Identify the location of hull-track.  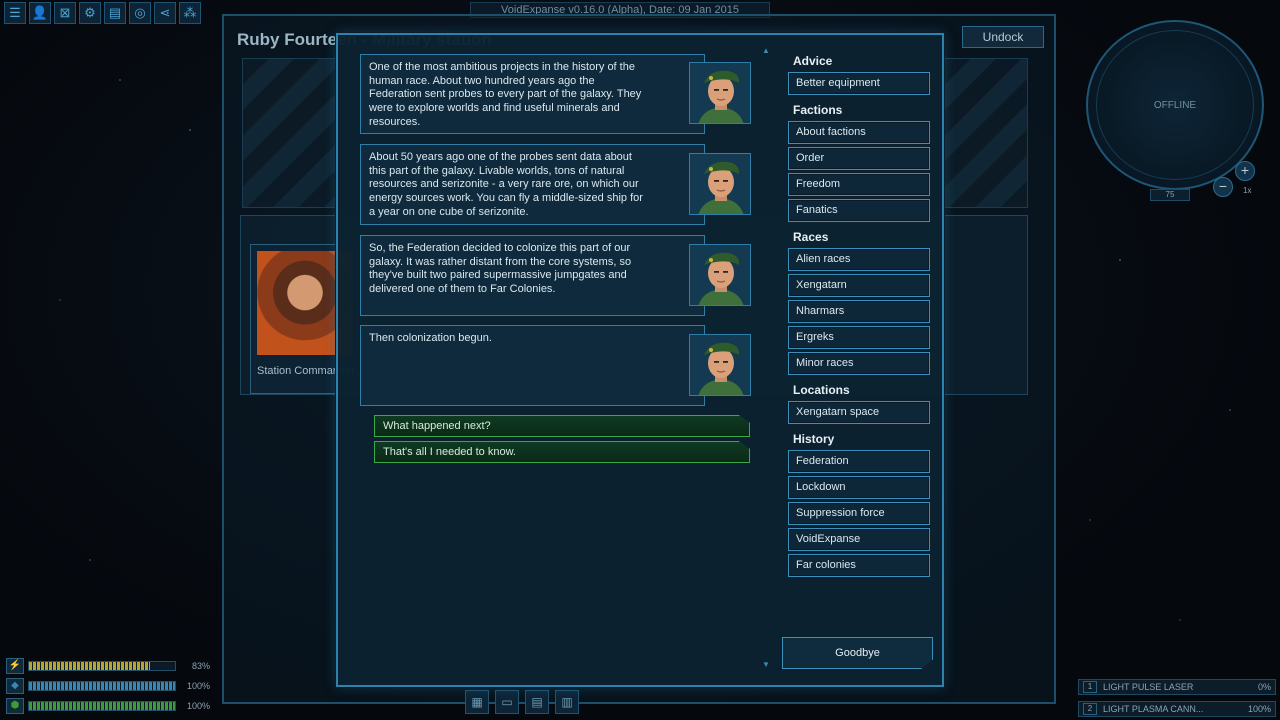
(102, 706).